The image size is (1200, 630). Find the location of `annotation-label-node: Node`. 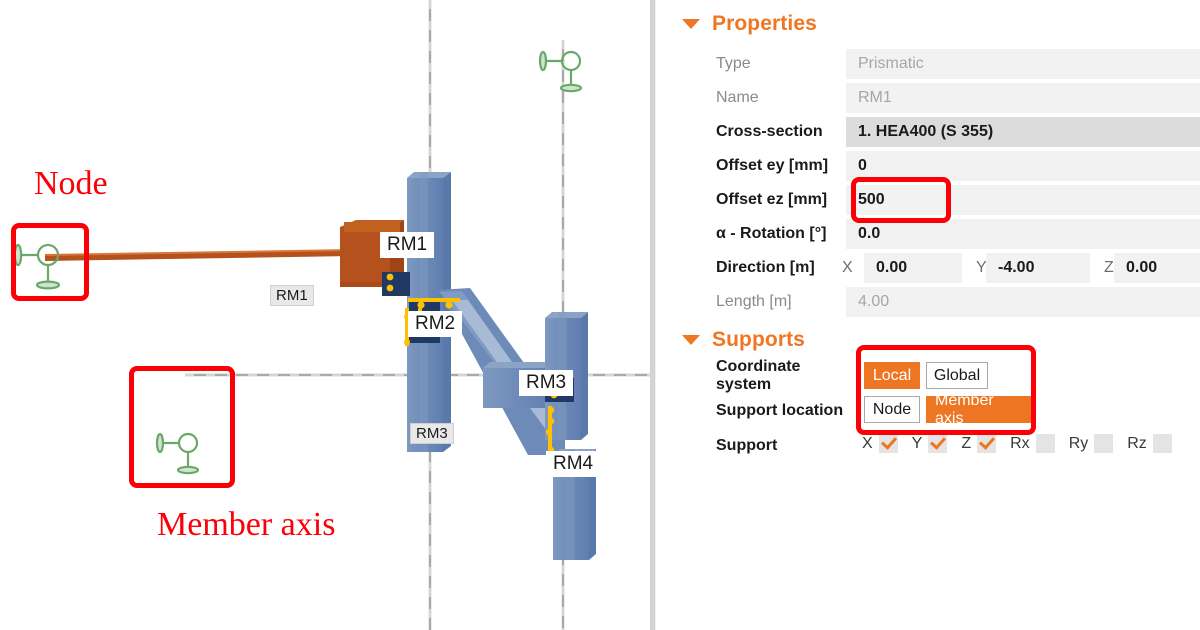

annotation-label-node: Node is located at coordinates (71, 183).